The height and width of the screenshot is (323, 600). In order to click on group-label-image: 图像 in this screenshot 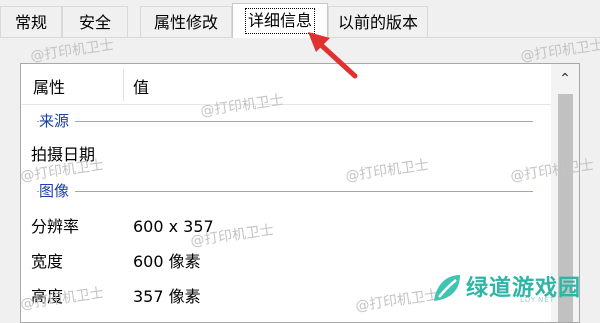, I will do `click(57, 191)`.